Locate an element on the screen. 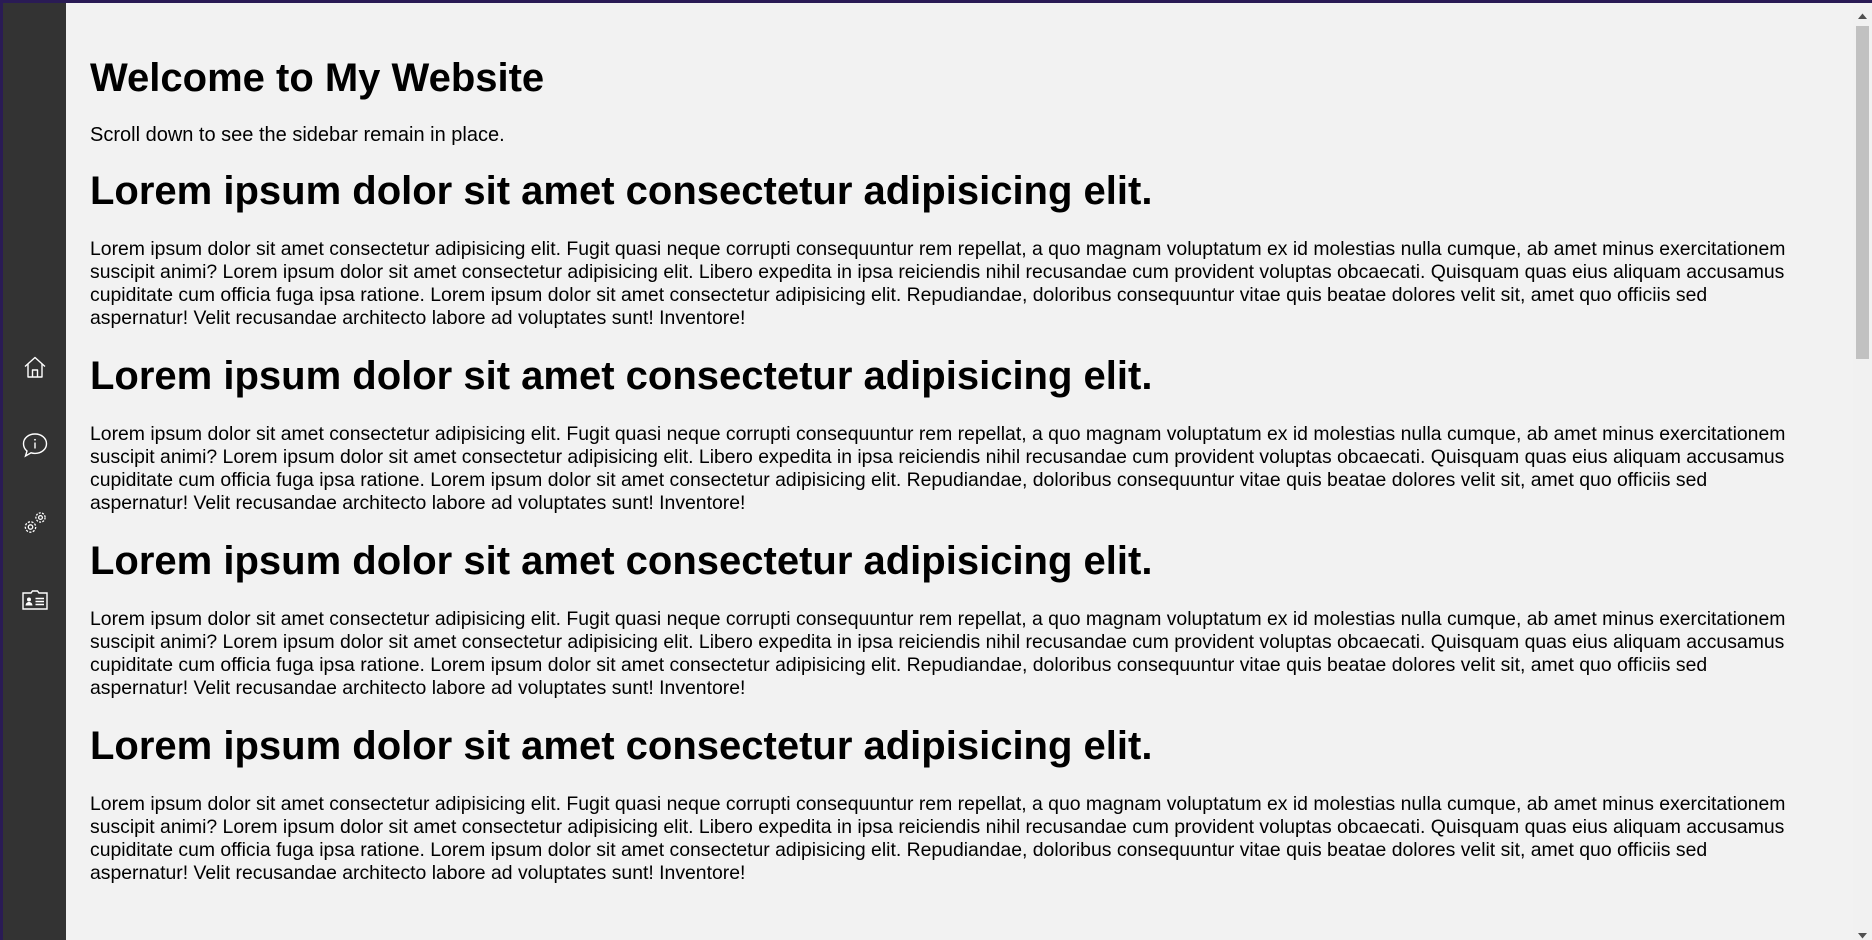 The height and width of the screenshot is (940, 1872). sidebar-item-services is located at coordinates (34, 523).